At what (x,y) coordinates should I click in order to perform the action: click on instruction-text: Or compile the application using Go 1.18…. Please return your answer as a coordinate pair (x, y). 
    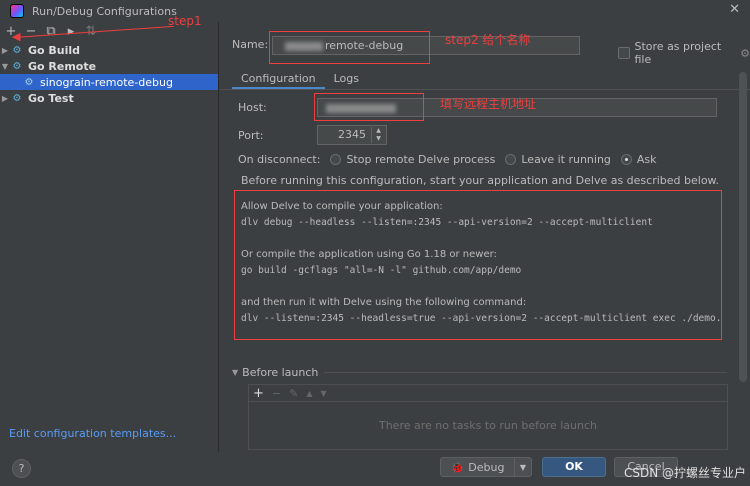
    Looking at the image, I should click on (369, 254).